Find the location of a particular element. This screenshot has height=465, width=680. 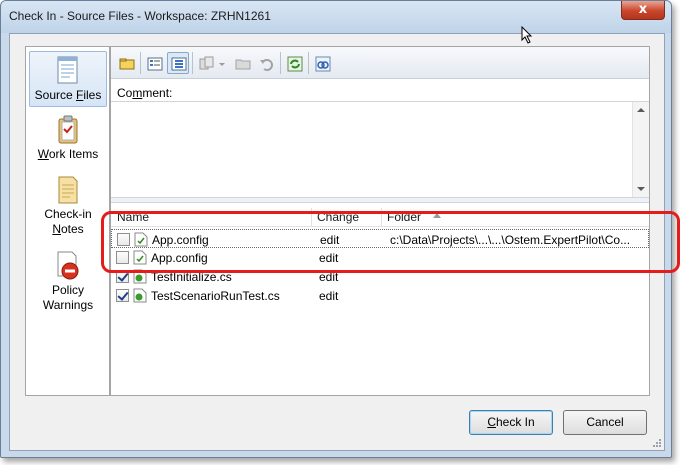

link-icon is located at coordinates (323, 64).